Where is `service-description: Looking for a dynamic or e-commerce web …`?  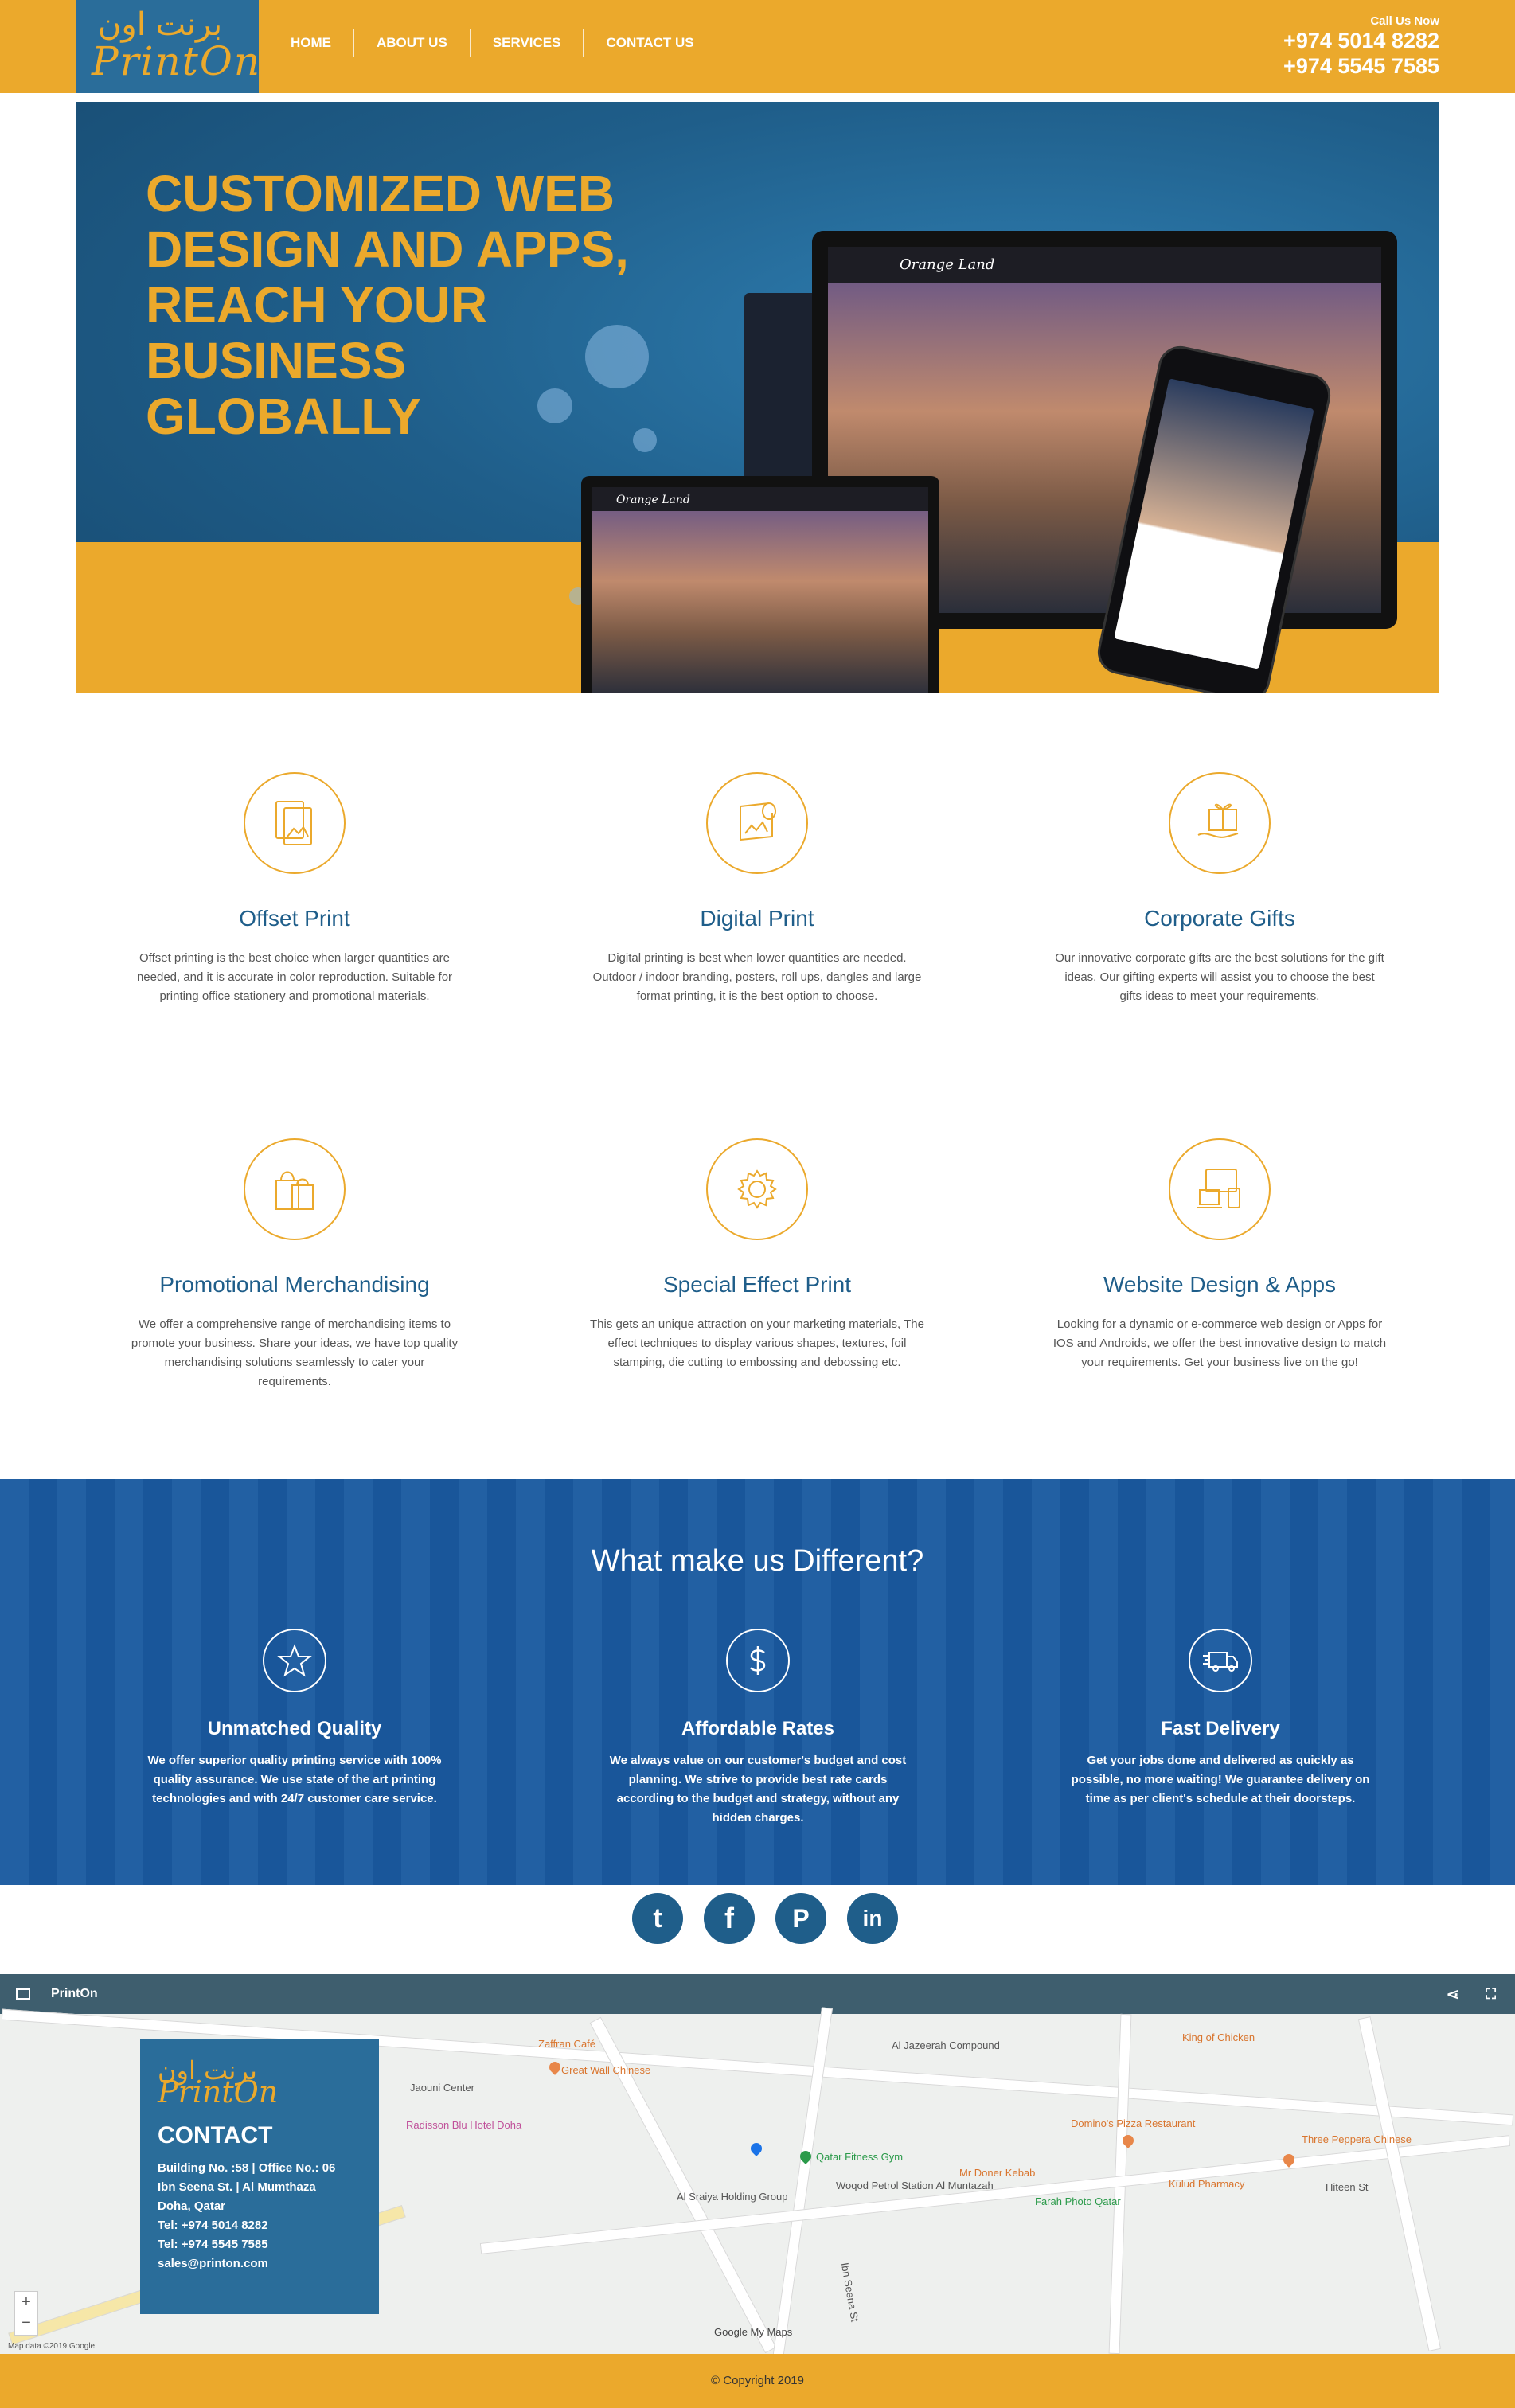
service-description: Looking for a dynamic or e-commerce web … is located at coordinates (1220, 1343).